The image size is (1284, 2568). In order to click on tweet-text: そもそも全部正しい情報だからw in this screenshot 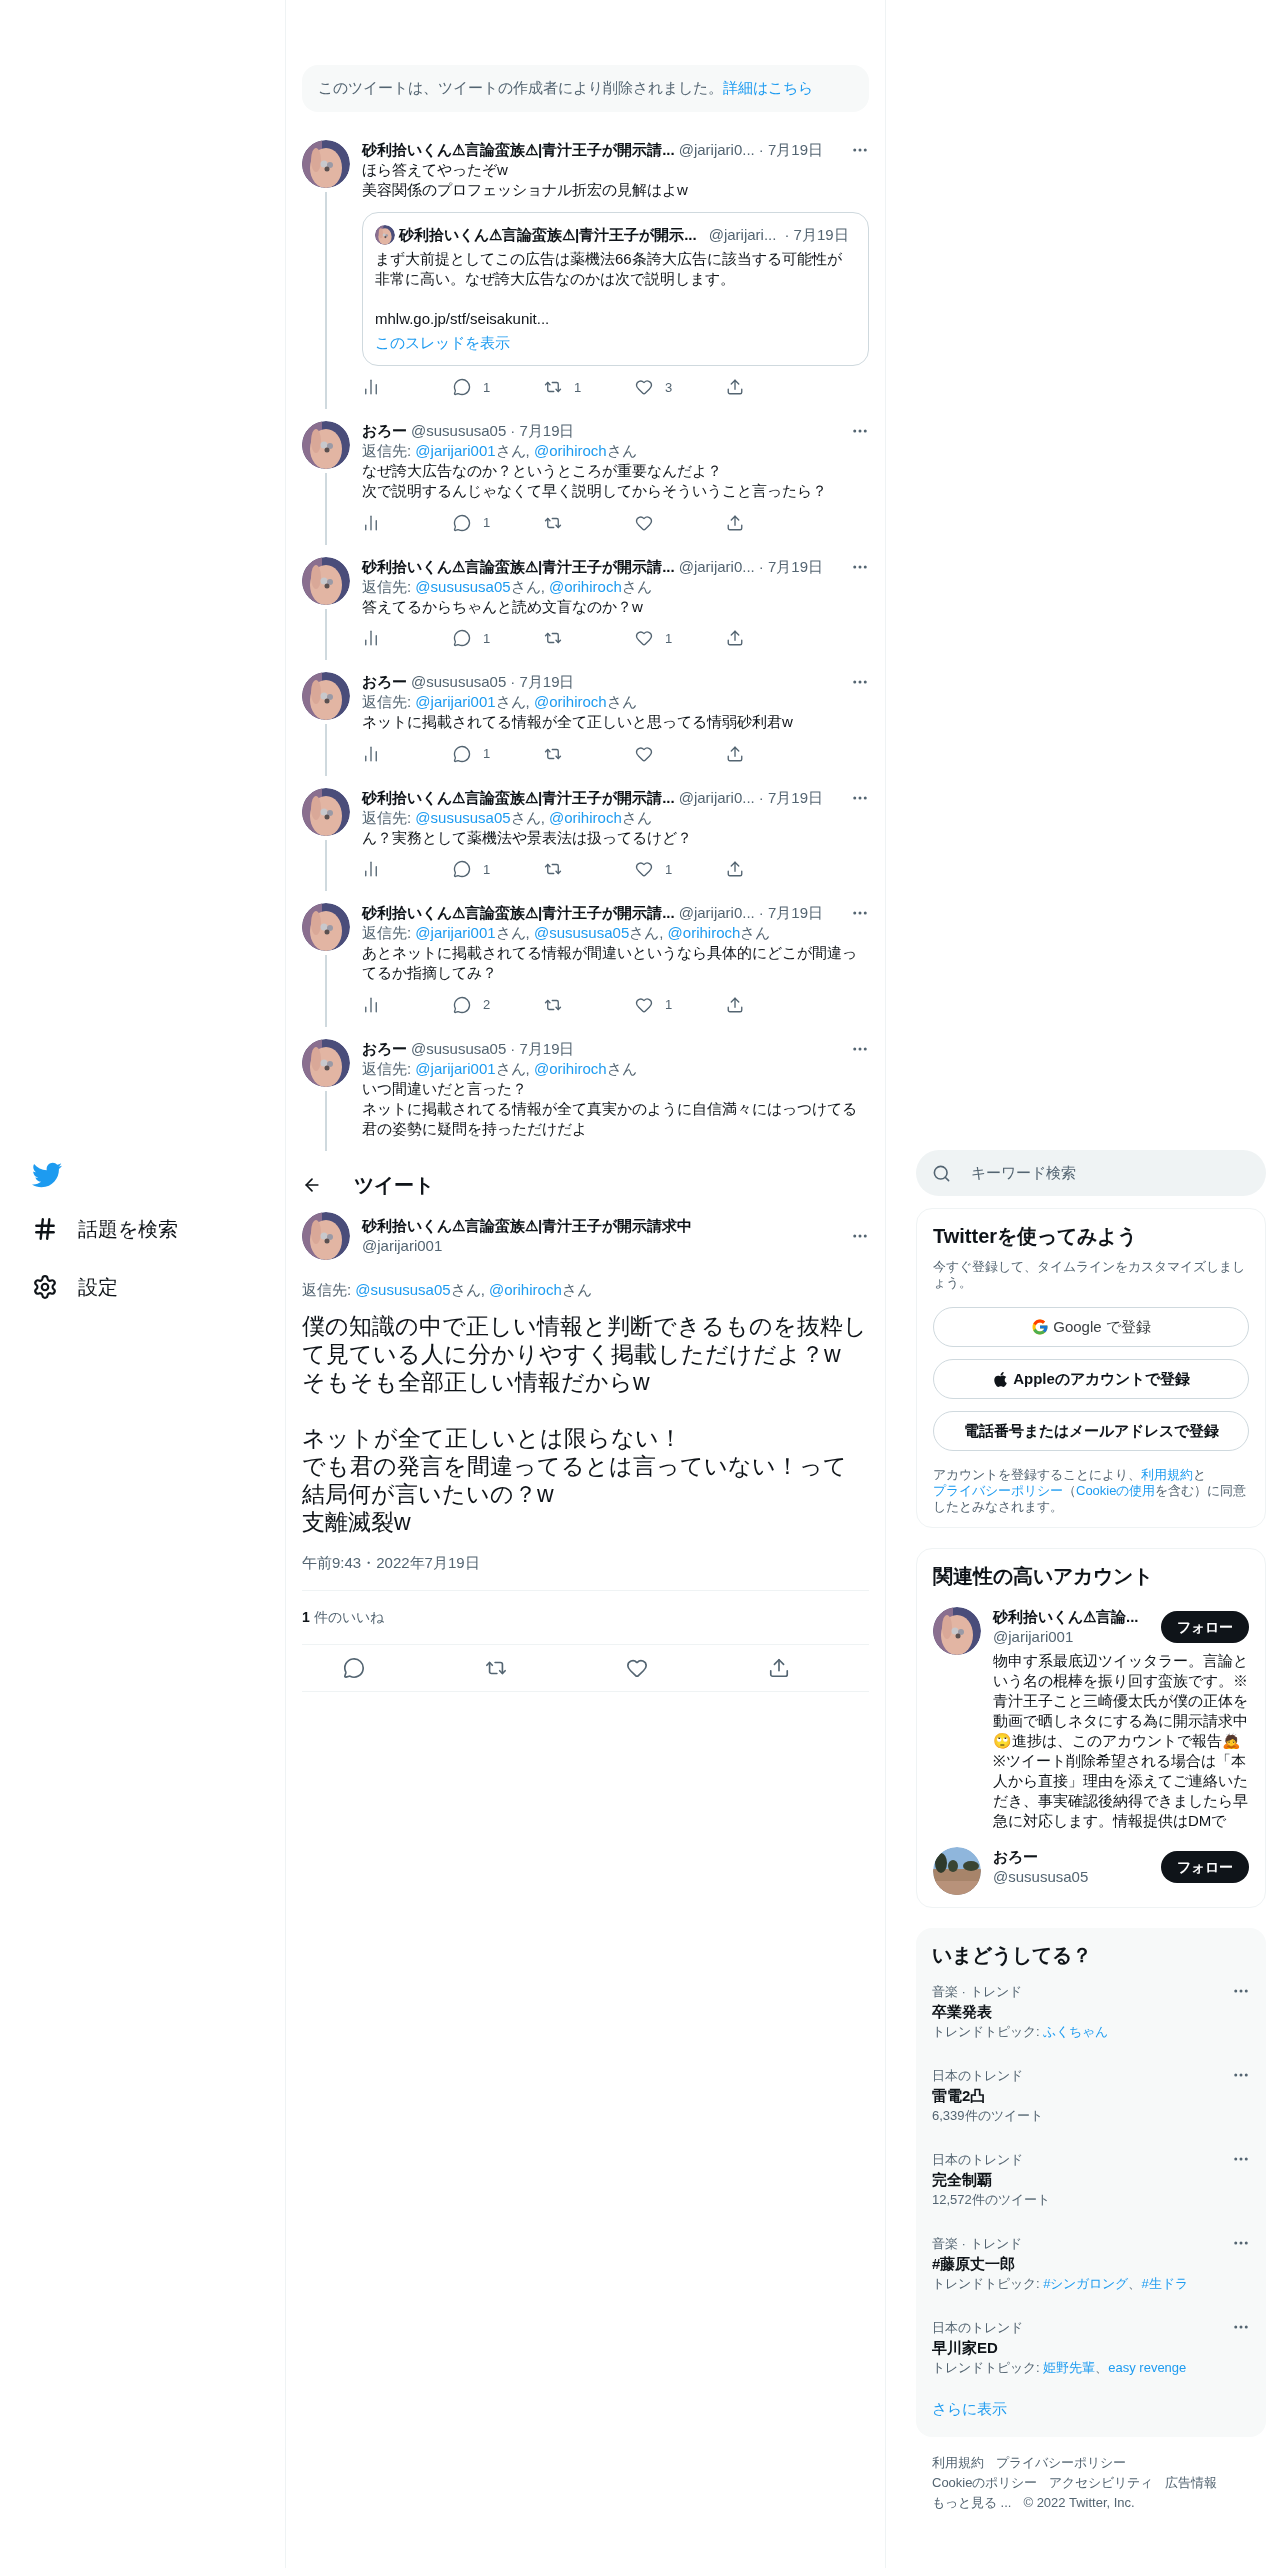, I will do `click(476, 1381)`.